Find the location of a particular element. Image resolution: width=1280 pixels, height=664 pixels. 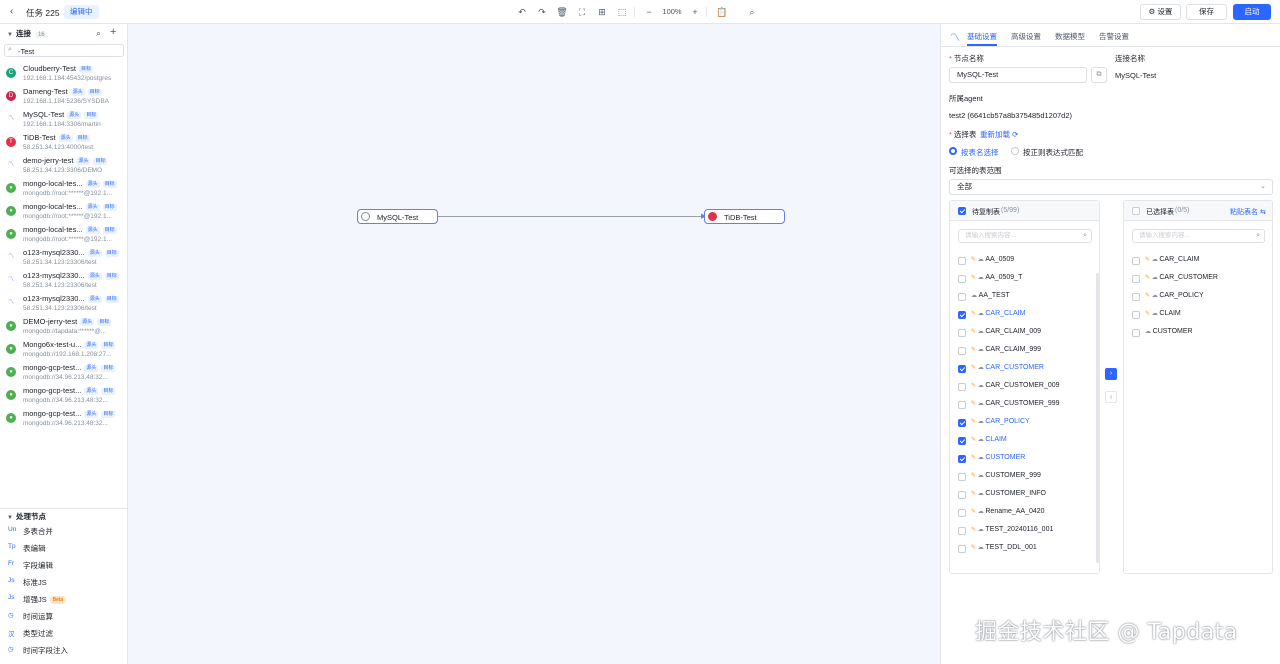

reload-link: 重新加载 ⟳ is located at coordinates (999, 134).